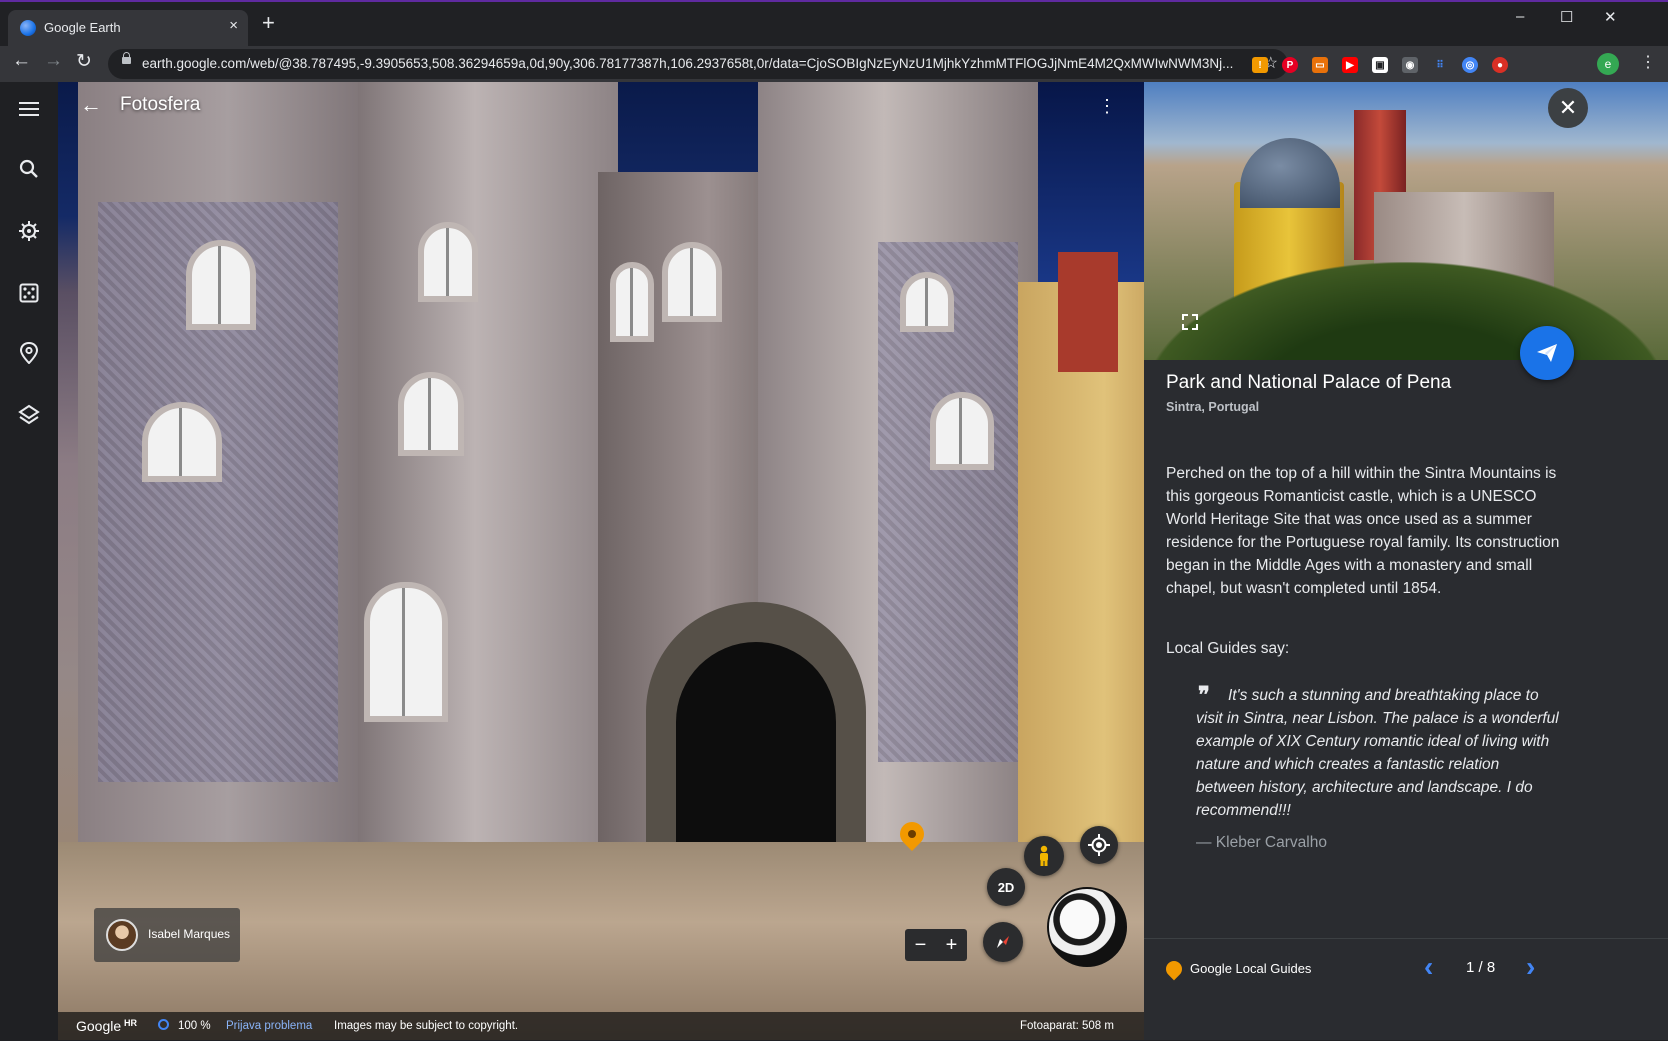  Describe the element at coordinates (1500, 65) in the screenshot. I see `extension-red-icon: ●` at that location.